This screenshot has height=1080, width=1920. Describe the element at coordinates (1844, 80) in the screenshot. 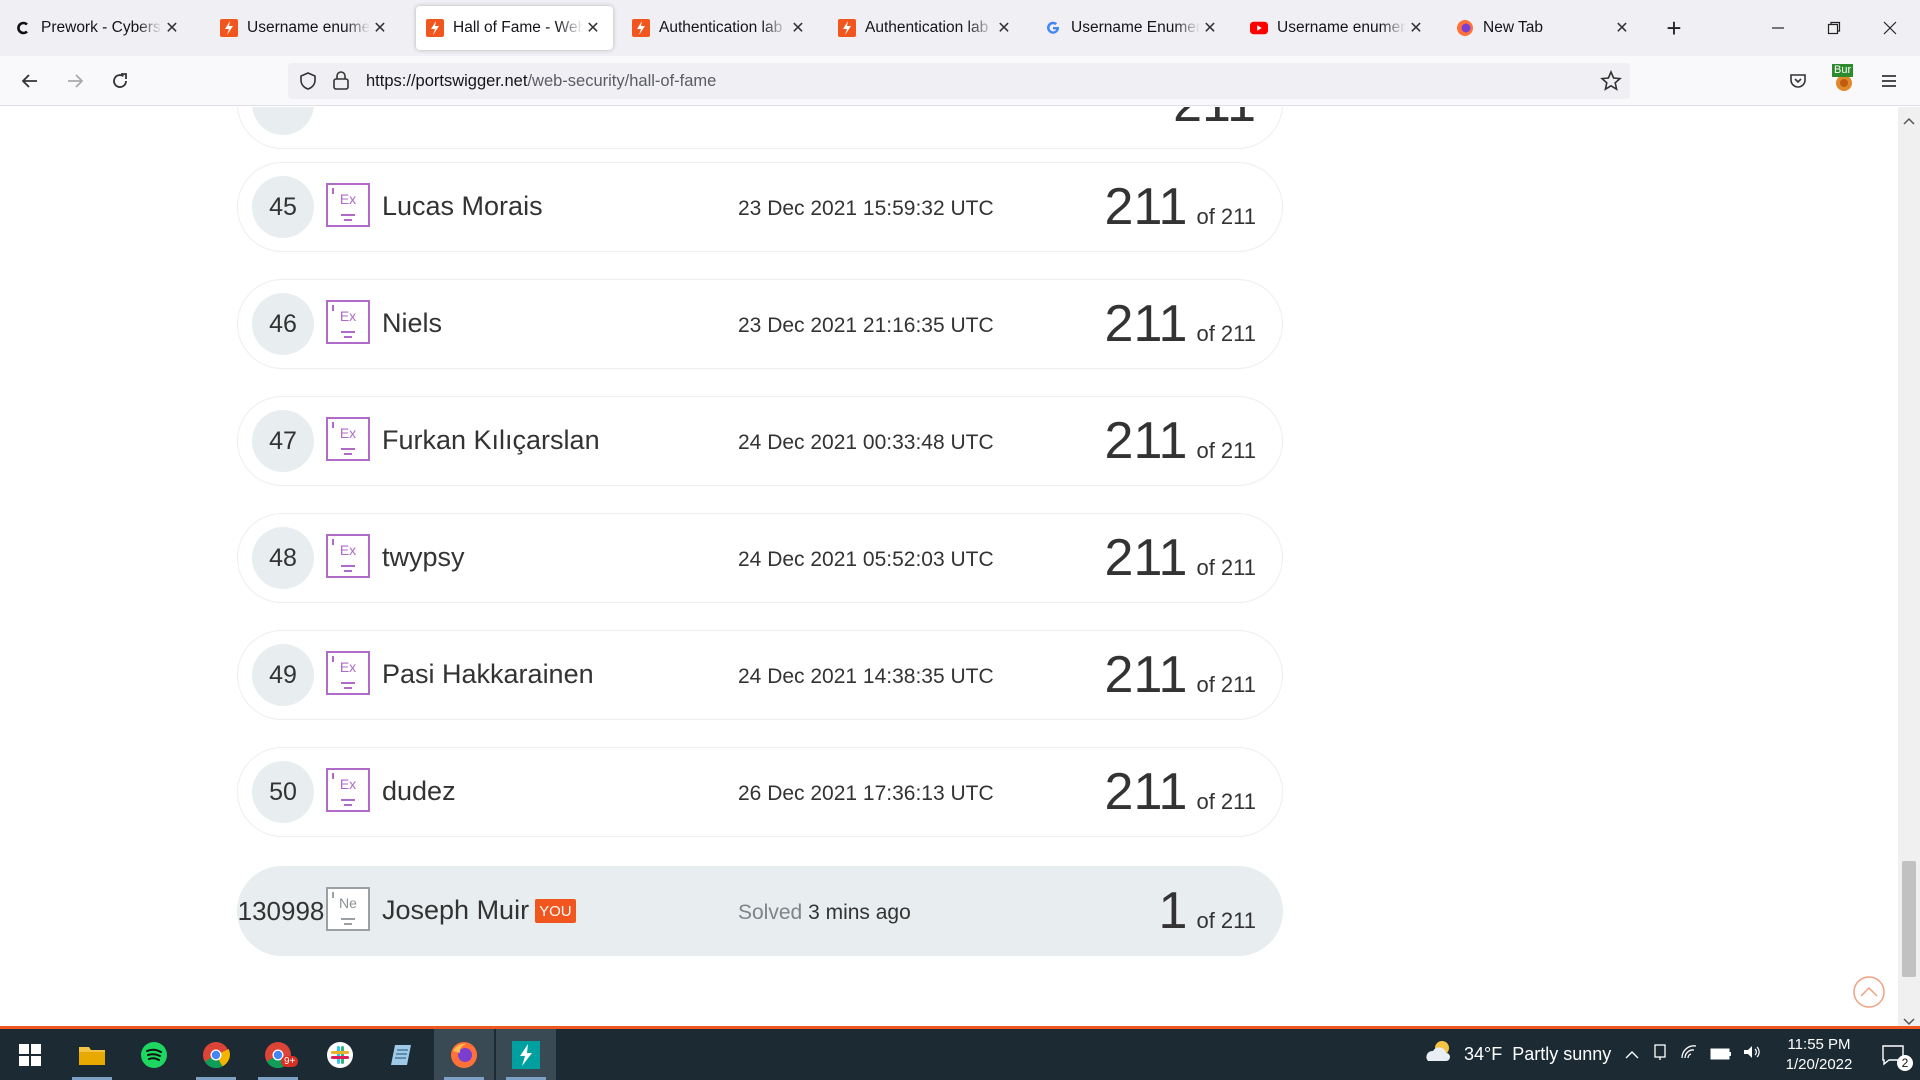

I see `burp-extension-icon: Bur` at that location.